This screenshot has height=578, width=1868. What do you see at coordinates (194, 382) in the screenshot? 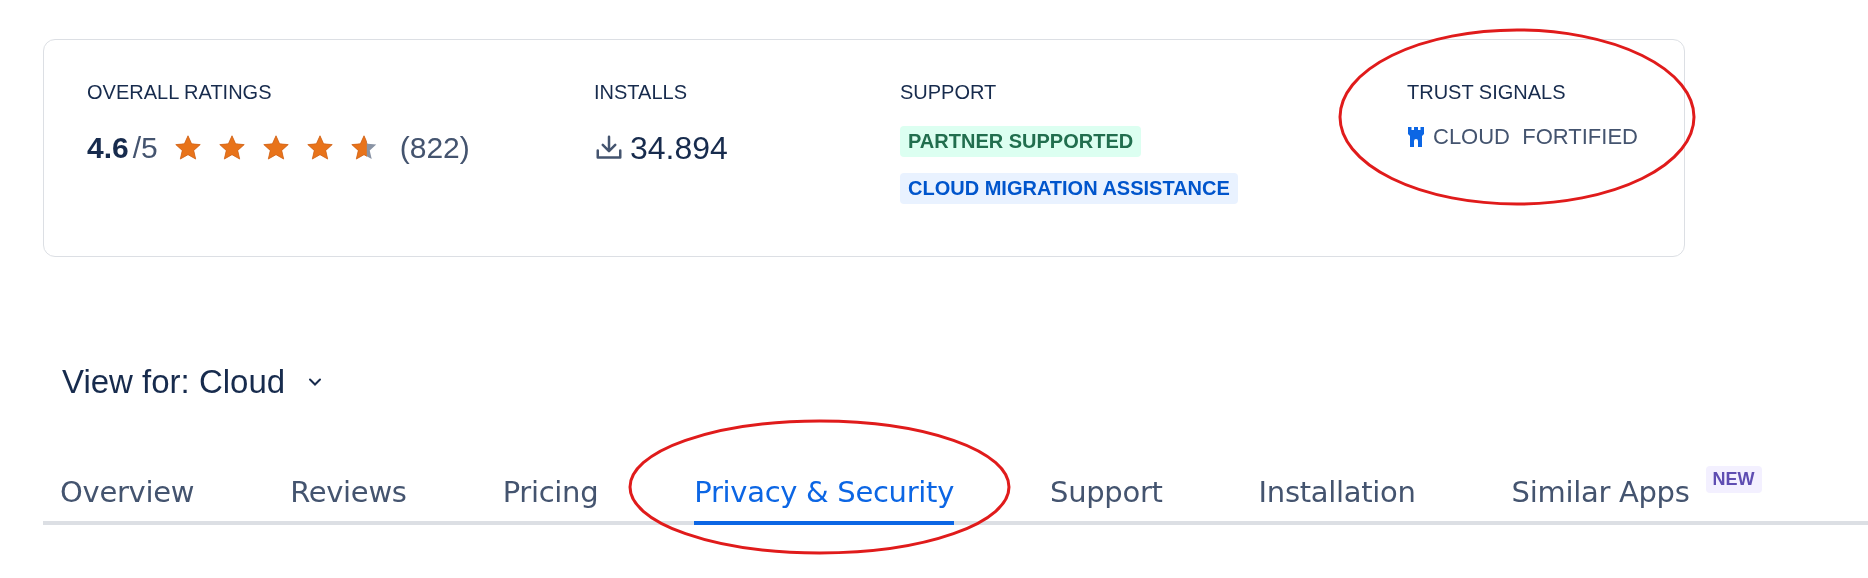
I see `view-for-dropdown: View for: Cloud` at bounding box center [194, 382].